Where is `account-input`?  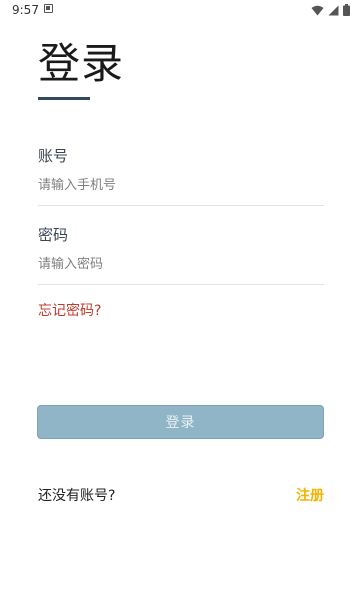 account-input is located at coordinates (181, 186).